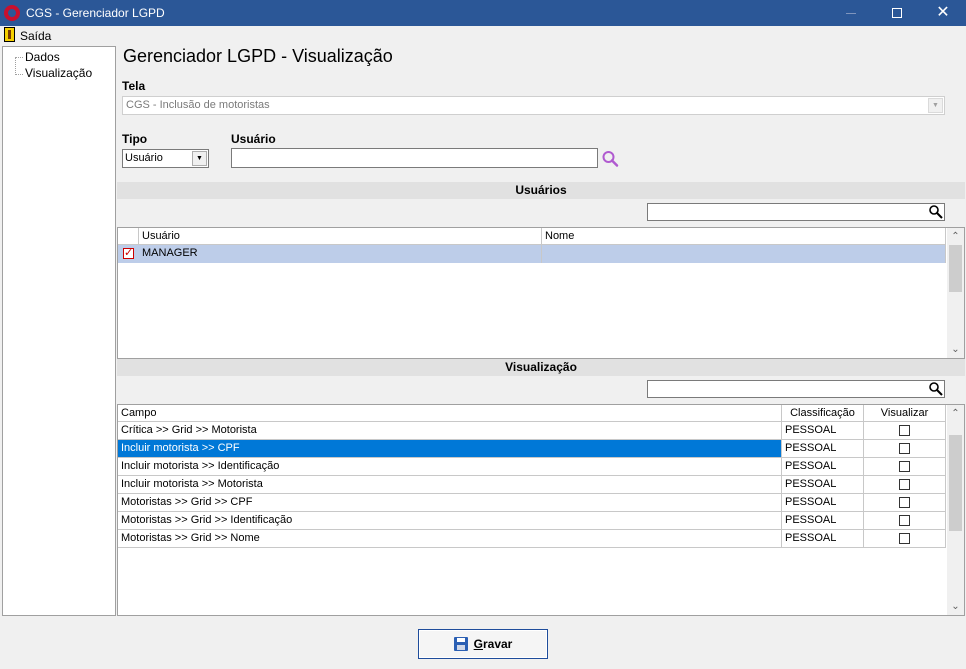 The height and width of the screenshot is (669, 966). I want to click on tipo-label: Tipo, so click(135, 139).